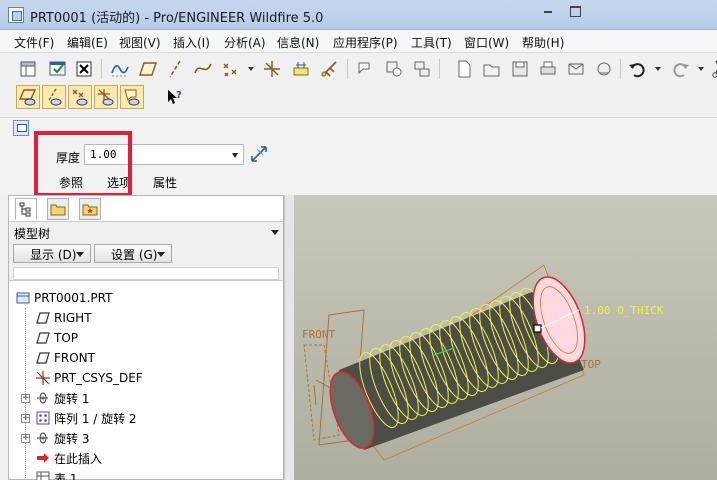 The height and width of the screenshot is (480, 717). What do you see at coordinates (486, 42) in the screenshot?
I see `menu-window: 窗口(W)` at bounding box center [486, 42].